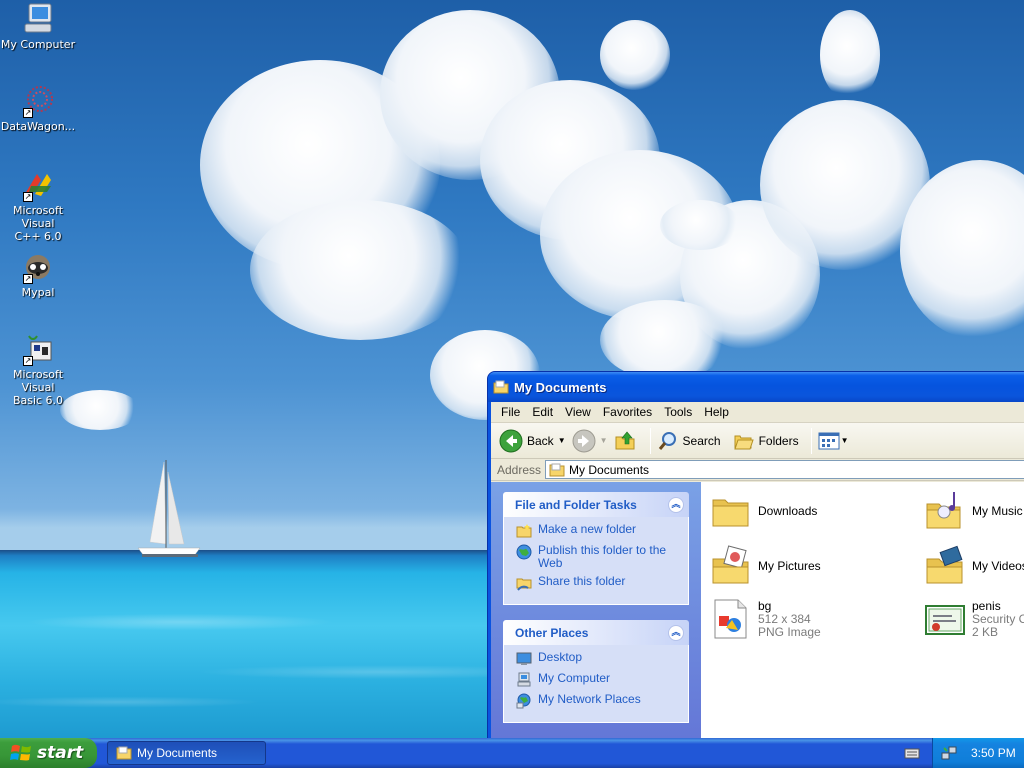  Describe the element at coordinates (38, 44) in the screenshot. I see `desktop-icon-label: My Computer` at that location.